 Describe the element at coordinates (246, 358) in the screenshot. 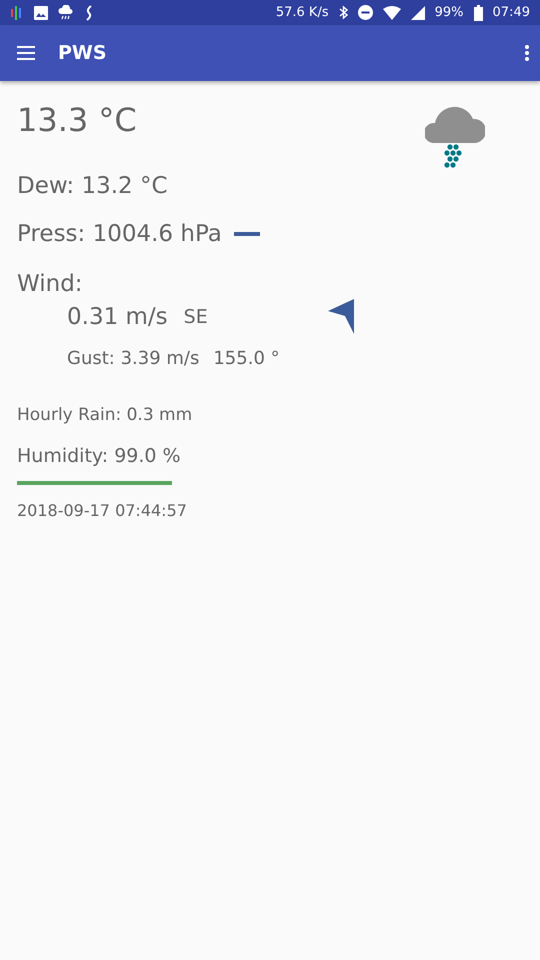

I see `wind-degrees: 155.0 °` at that location.